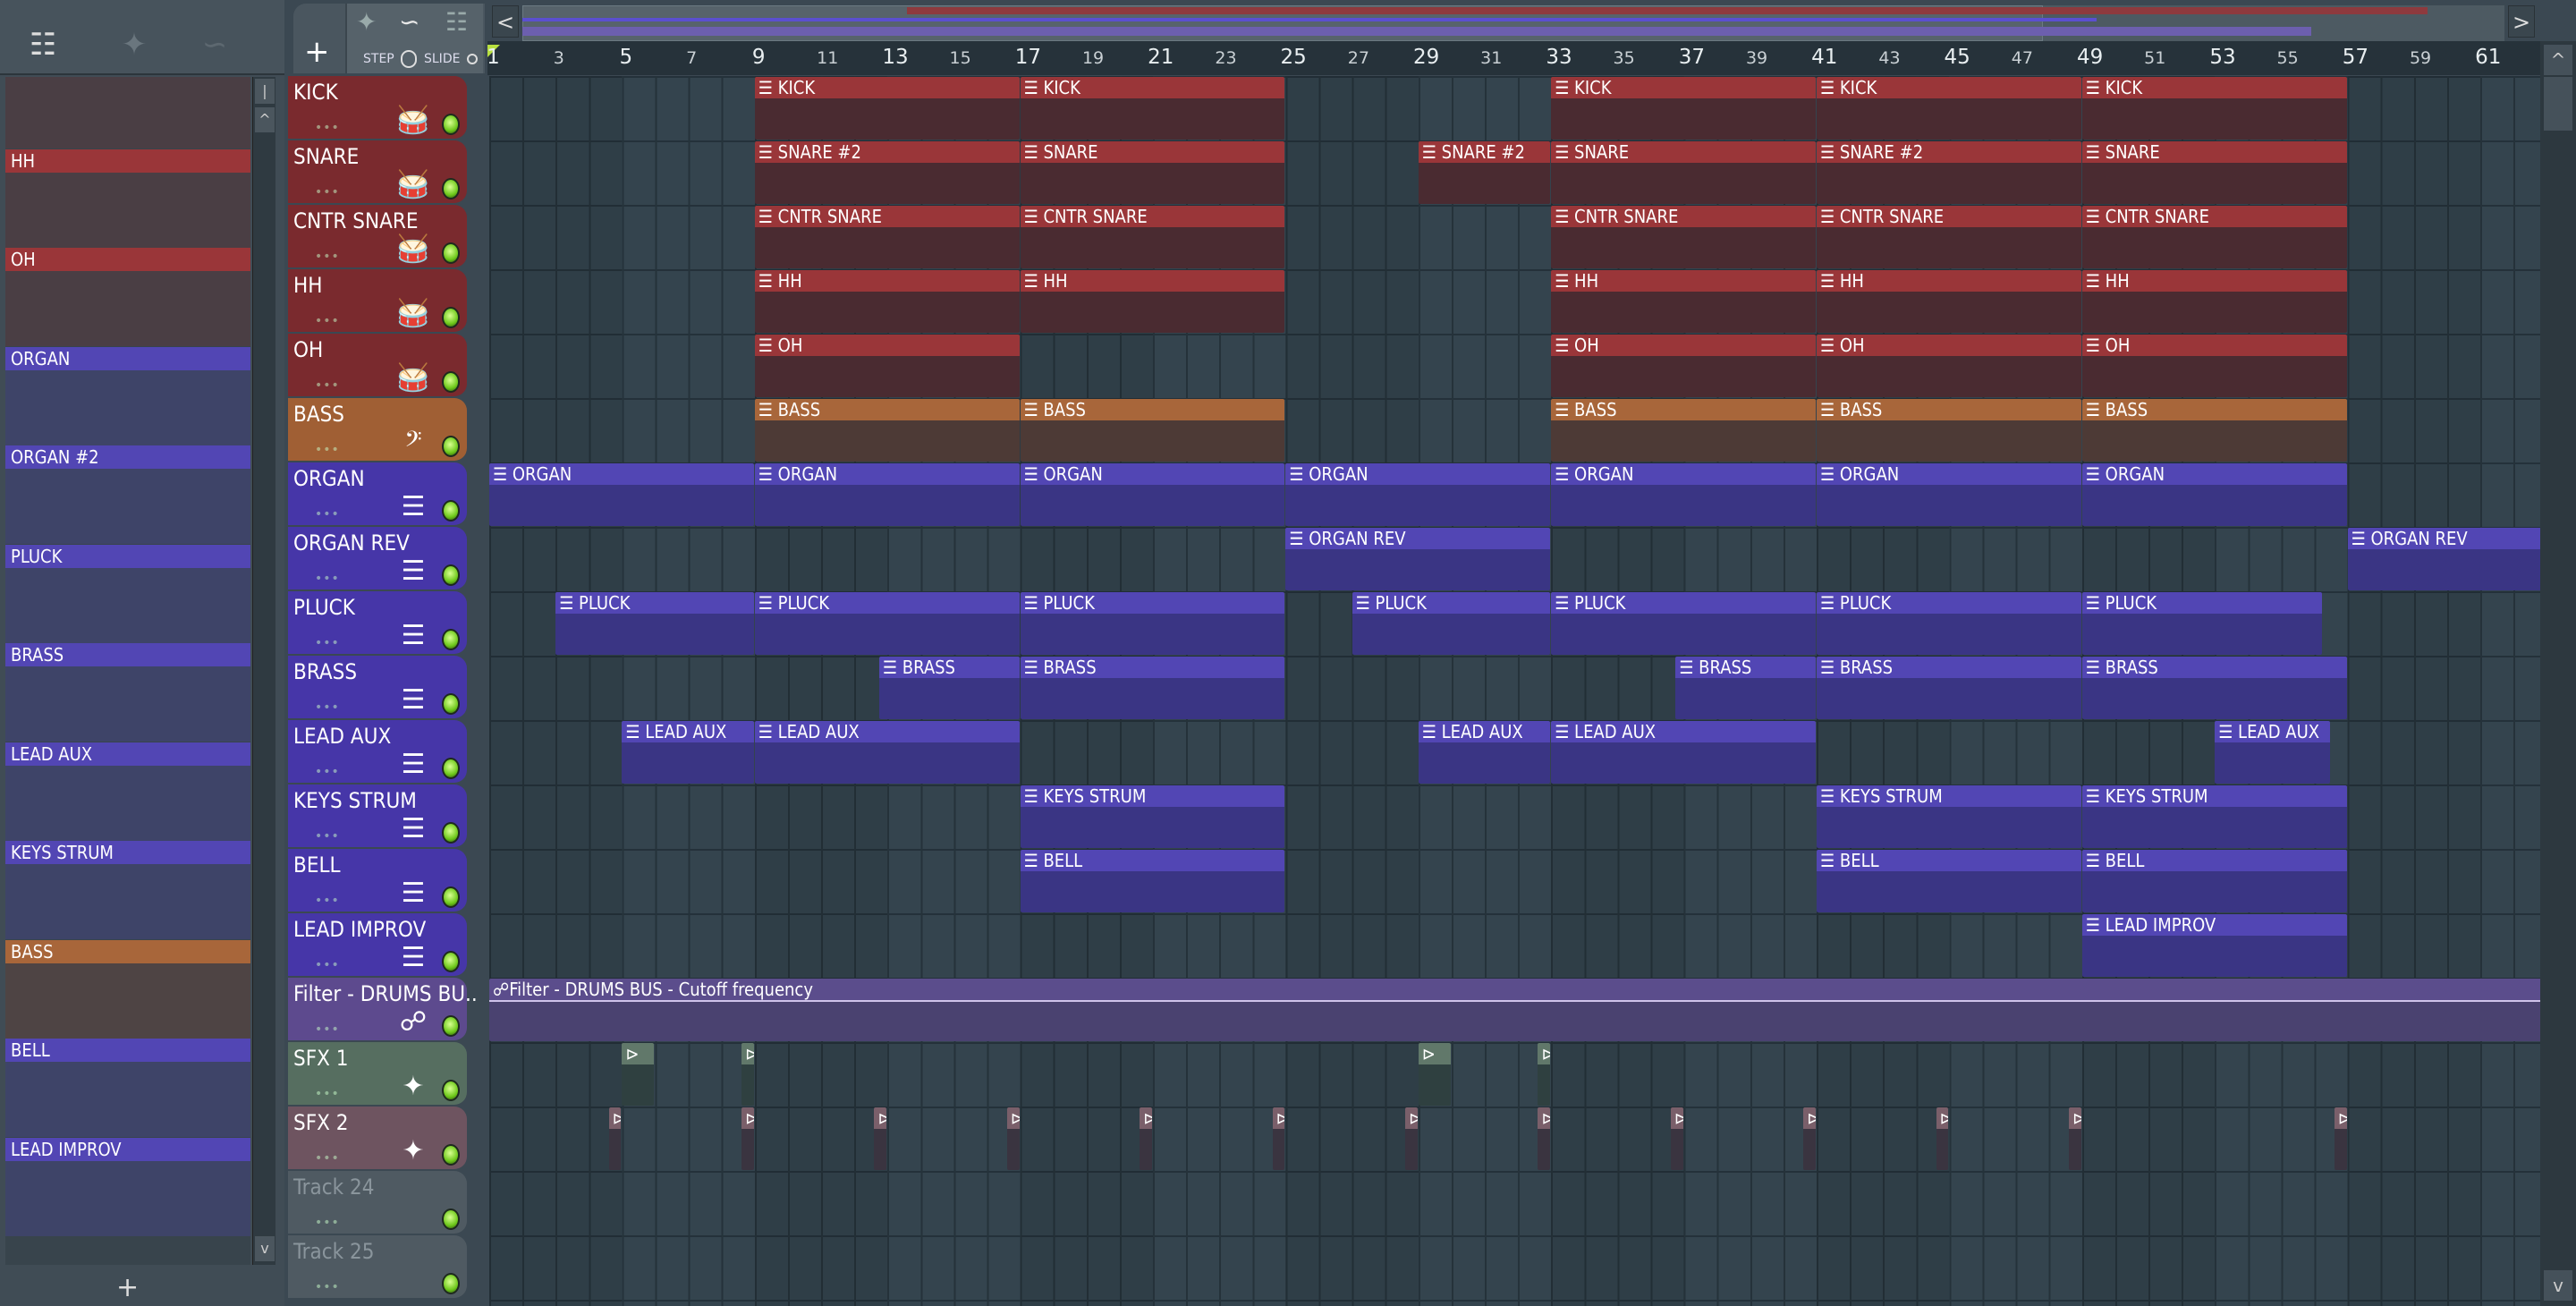  What do you see at coordinates (456, 22) in the screenshot?
I see `piano-icon: ☷` at bounding box center [456, 22].